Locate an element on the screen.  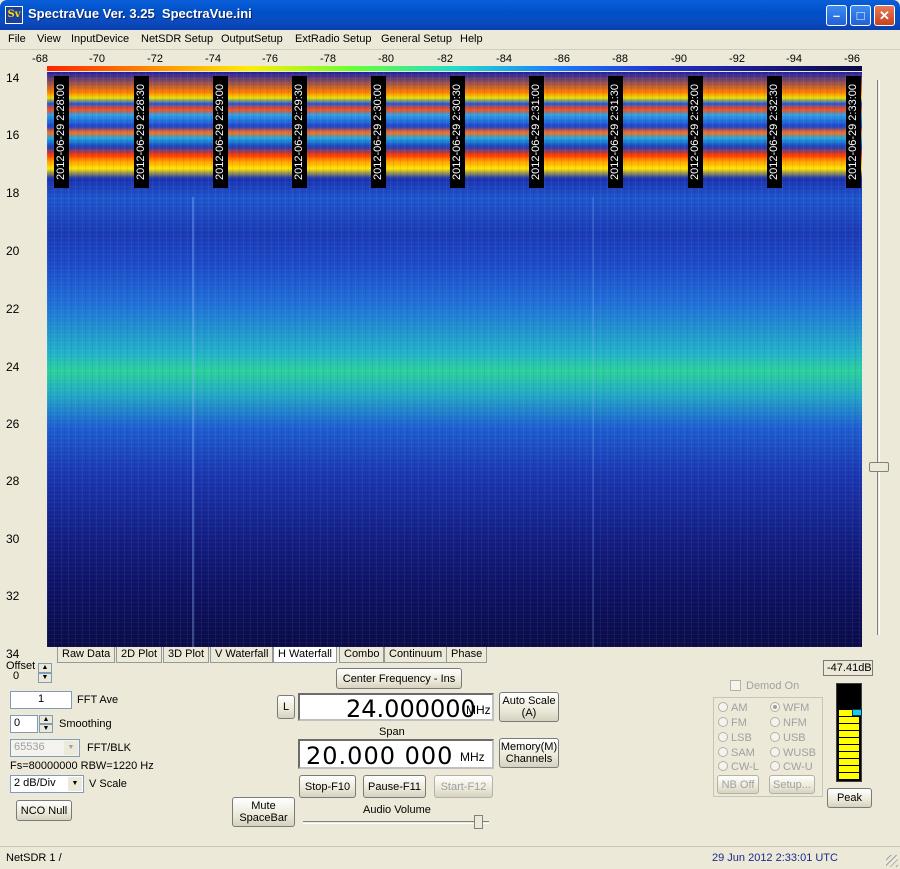
waterfall-streak is located at coordinates (193, 422).